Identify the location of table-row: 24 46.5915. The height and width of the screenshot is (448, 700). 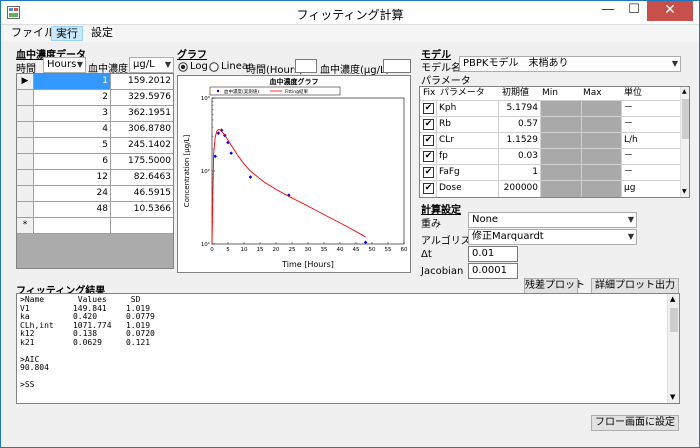
(95, 194).